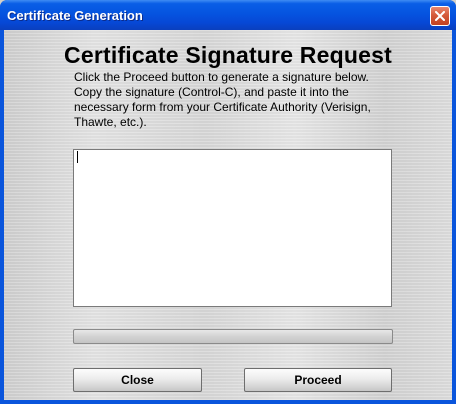  What do you see at coordinates (233, 336) in the screenshot?
I see `progress-bar` at bounding box center [233, 336].